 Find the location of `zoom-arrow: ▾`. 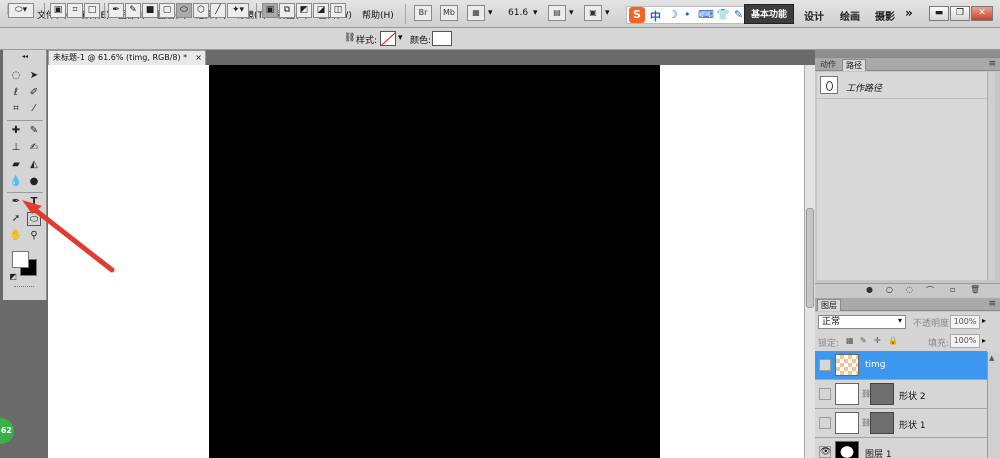

zoom-arrow: ▾ is located at coordinates (535, 13).